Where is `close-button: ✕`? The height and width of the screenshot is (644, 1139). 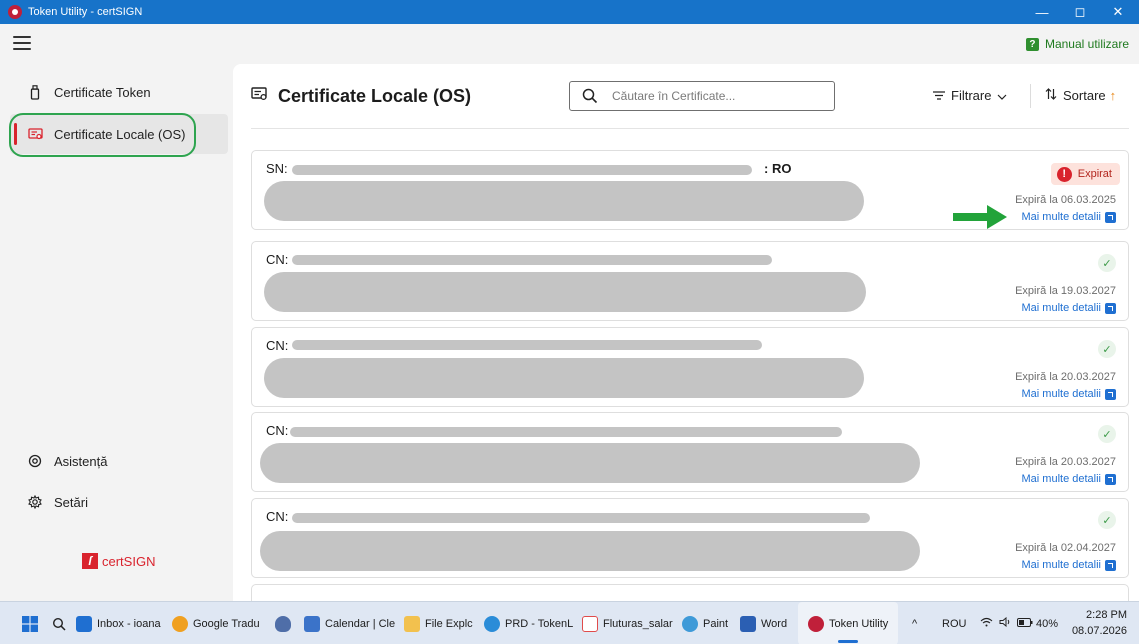 close-button: ✕ is located at coordinates (1118, 12).